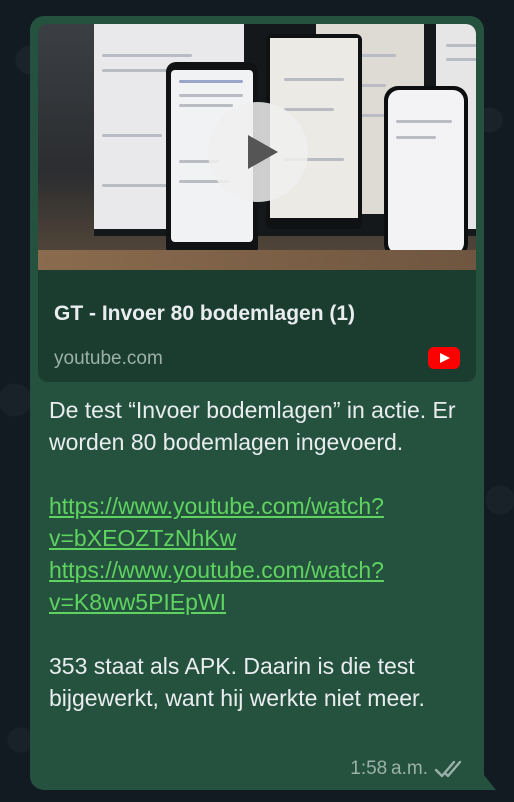 The height and width of the screenshot is (802, 514). I want to click on link-preview-title: GT - Invoer 80 bodemlagen (1), so click(204, 314).